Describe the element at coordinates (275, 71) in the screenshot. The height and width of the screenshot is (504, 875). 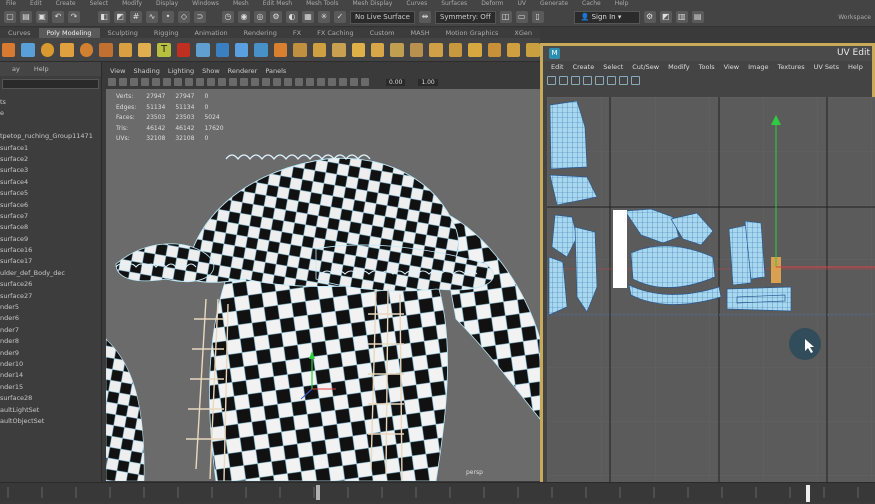
I see `viewport-menu-item: Panels` at that location.